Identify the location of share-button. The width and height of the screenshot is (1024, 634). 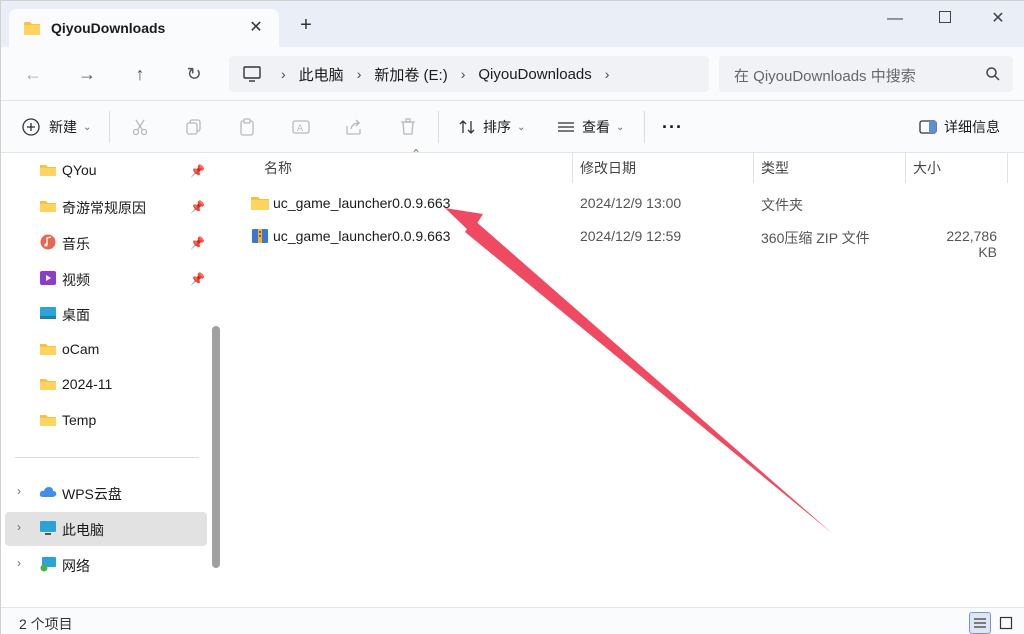
(354, 127).